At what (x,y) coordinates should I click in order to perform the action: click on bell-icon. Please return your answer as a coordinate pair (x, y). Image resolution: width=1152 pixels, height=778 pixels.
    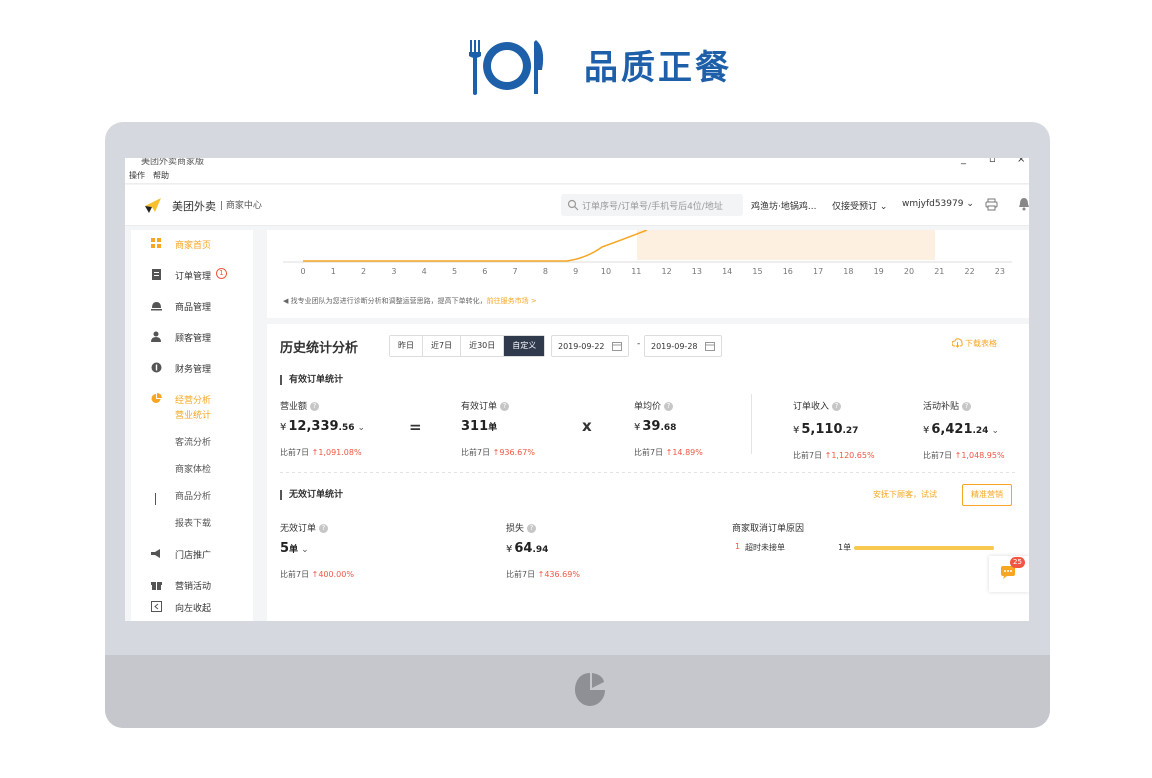
    Looking at the image, I should click on (1023, 204).